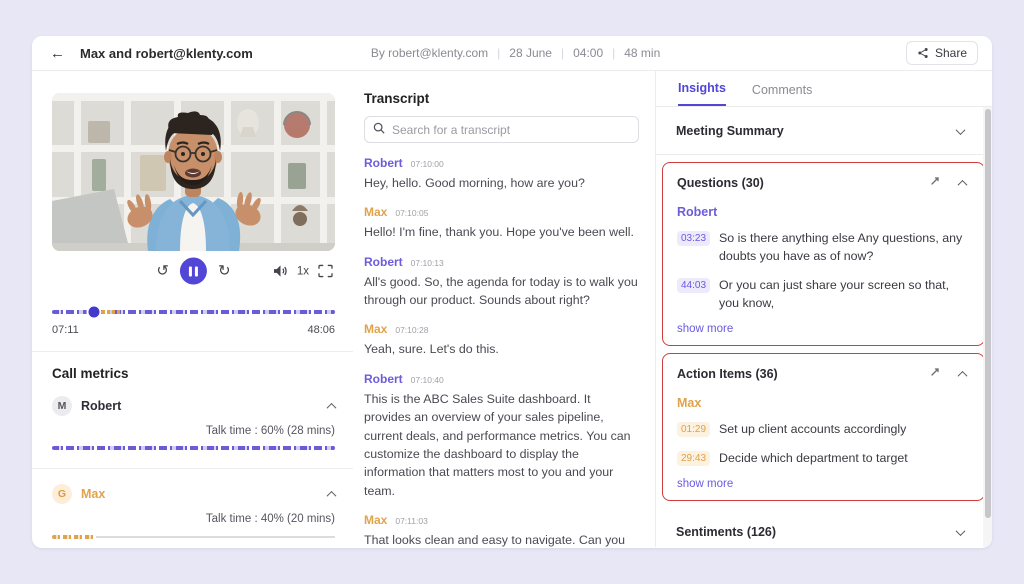  What do you see at coordinates (697, 212) in the screenshot?
I see `questions-speaker: Robert` at bounding box center [697, 212].